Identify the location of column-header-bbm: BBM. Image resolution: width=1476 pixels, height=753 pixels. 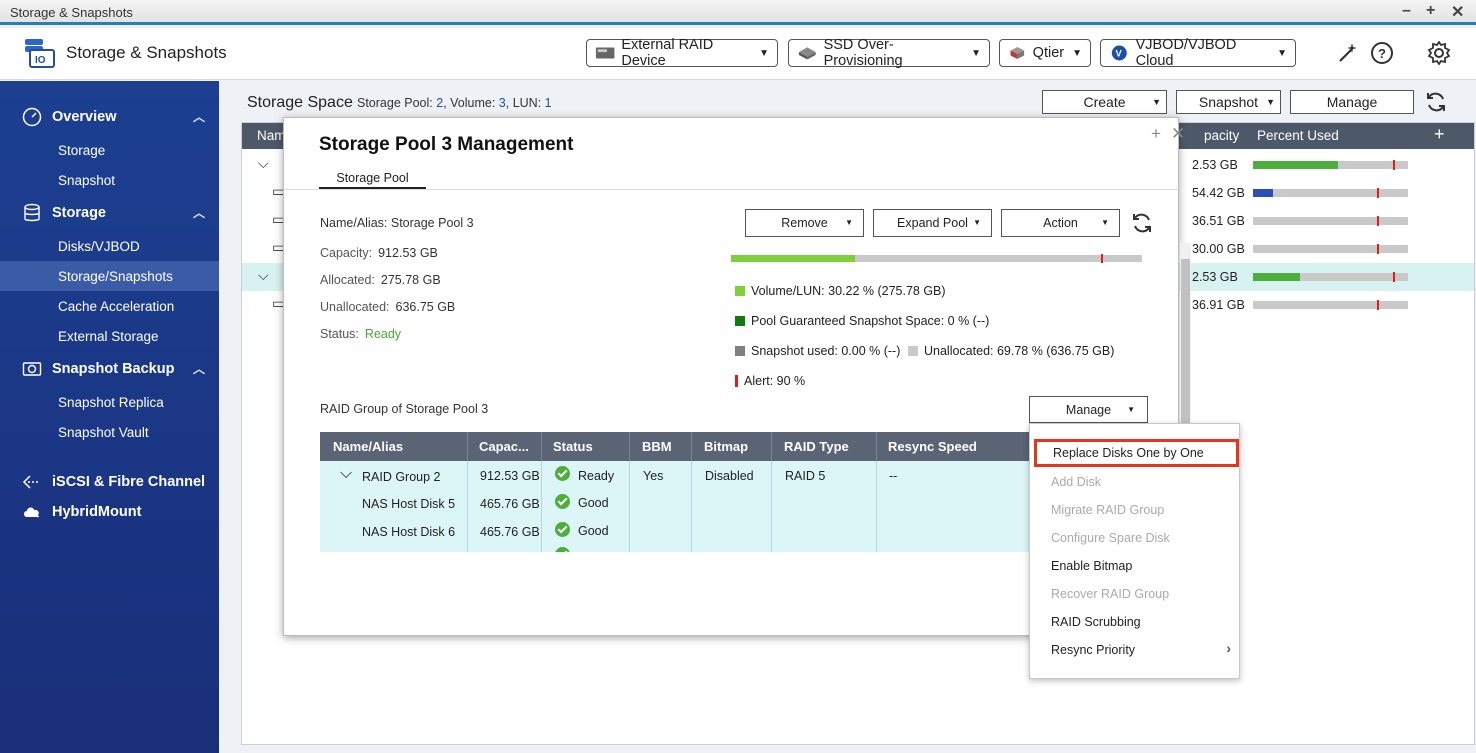
(657, 446).